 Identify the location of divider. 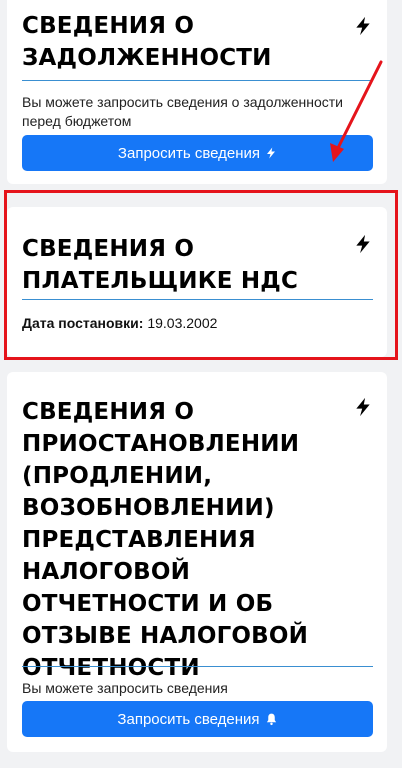
(197, 666).